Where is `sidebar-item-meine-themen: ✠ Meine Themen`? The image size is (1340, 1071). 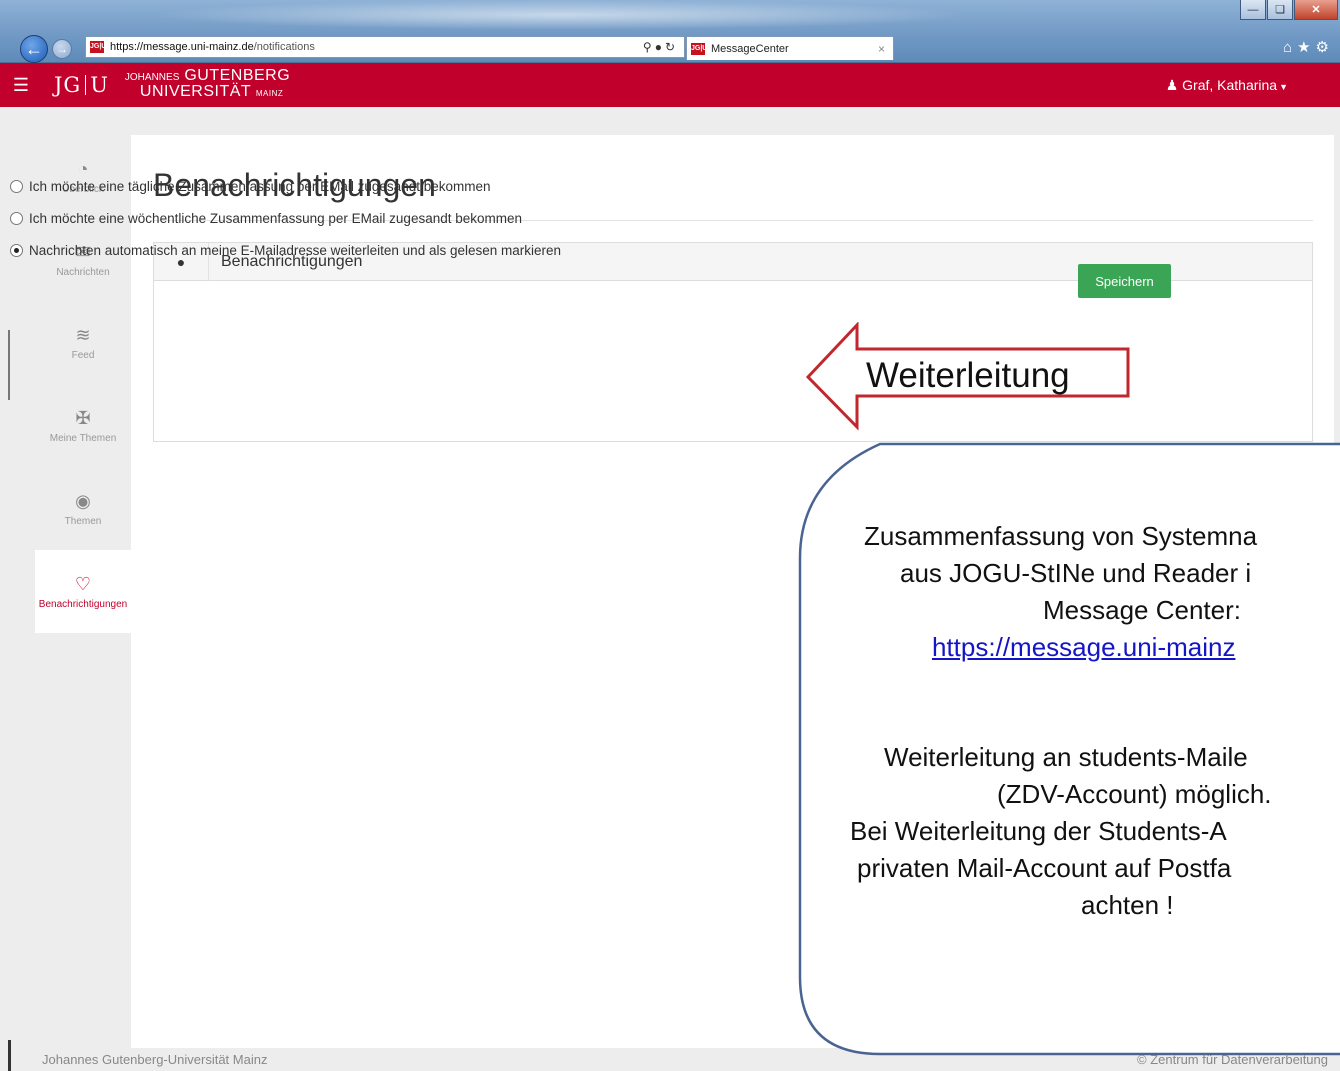 sidebar-item-meine-themen: ✠ Meine Themen is located at coordinates (83, 425).